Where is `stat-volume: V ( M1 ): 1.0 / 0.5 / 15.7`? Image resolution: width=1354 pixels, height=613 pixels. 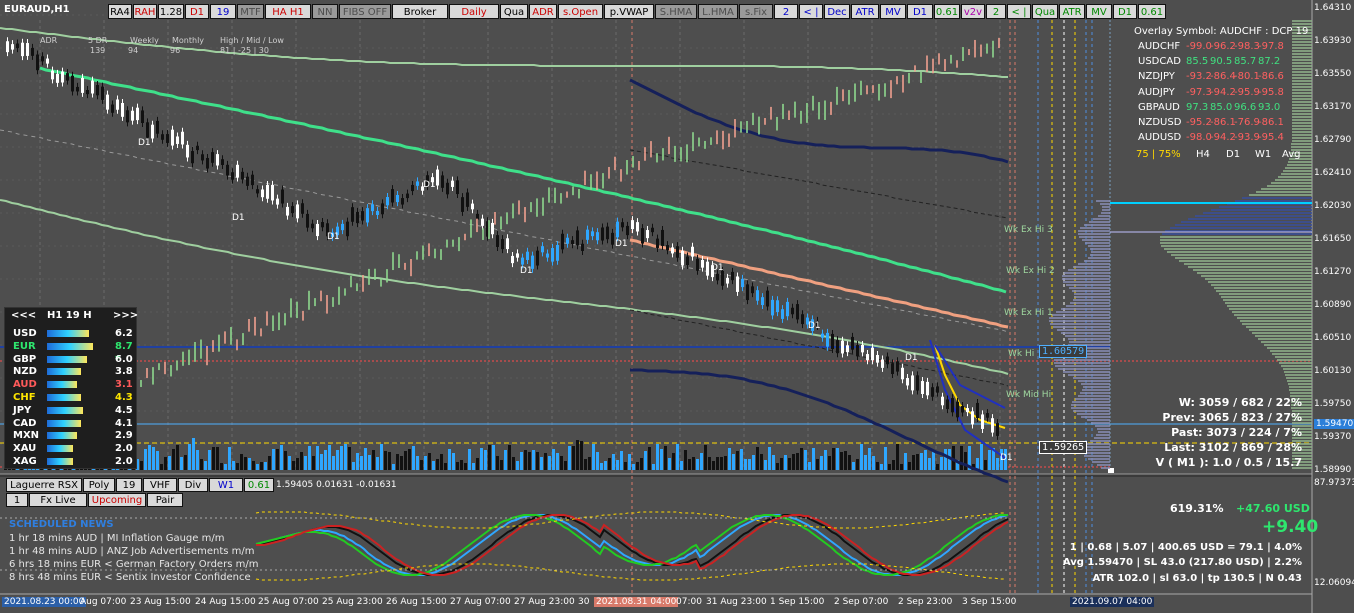 stat-volume: V ( M1 ): 1.0 / 0.5 / 15.7 is located at coordinates (1228, 462).